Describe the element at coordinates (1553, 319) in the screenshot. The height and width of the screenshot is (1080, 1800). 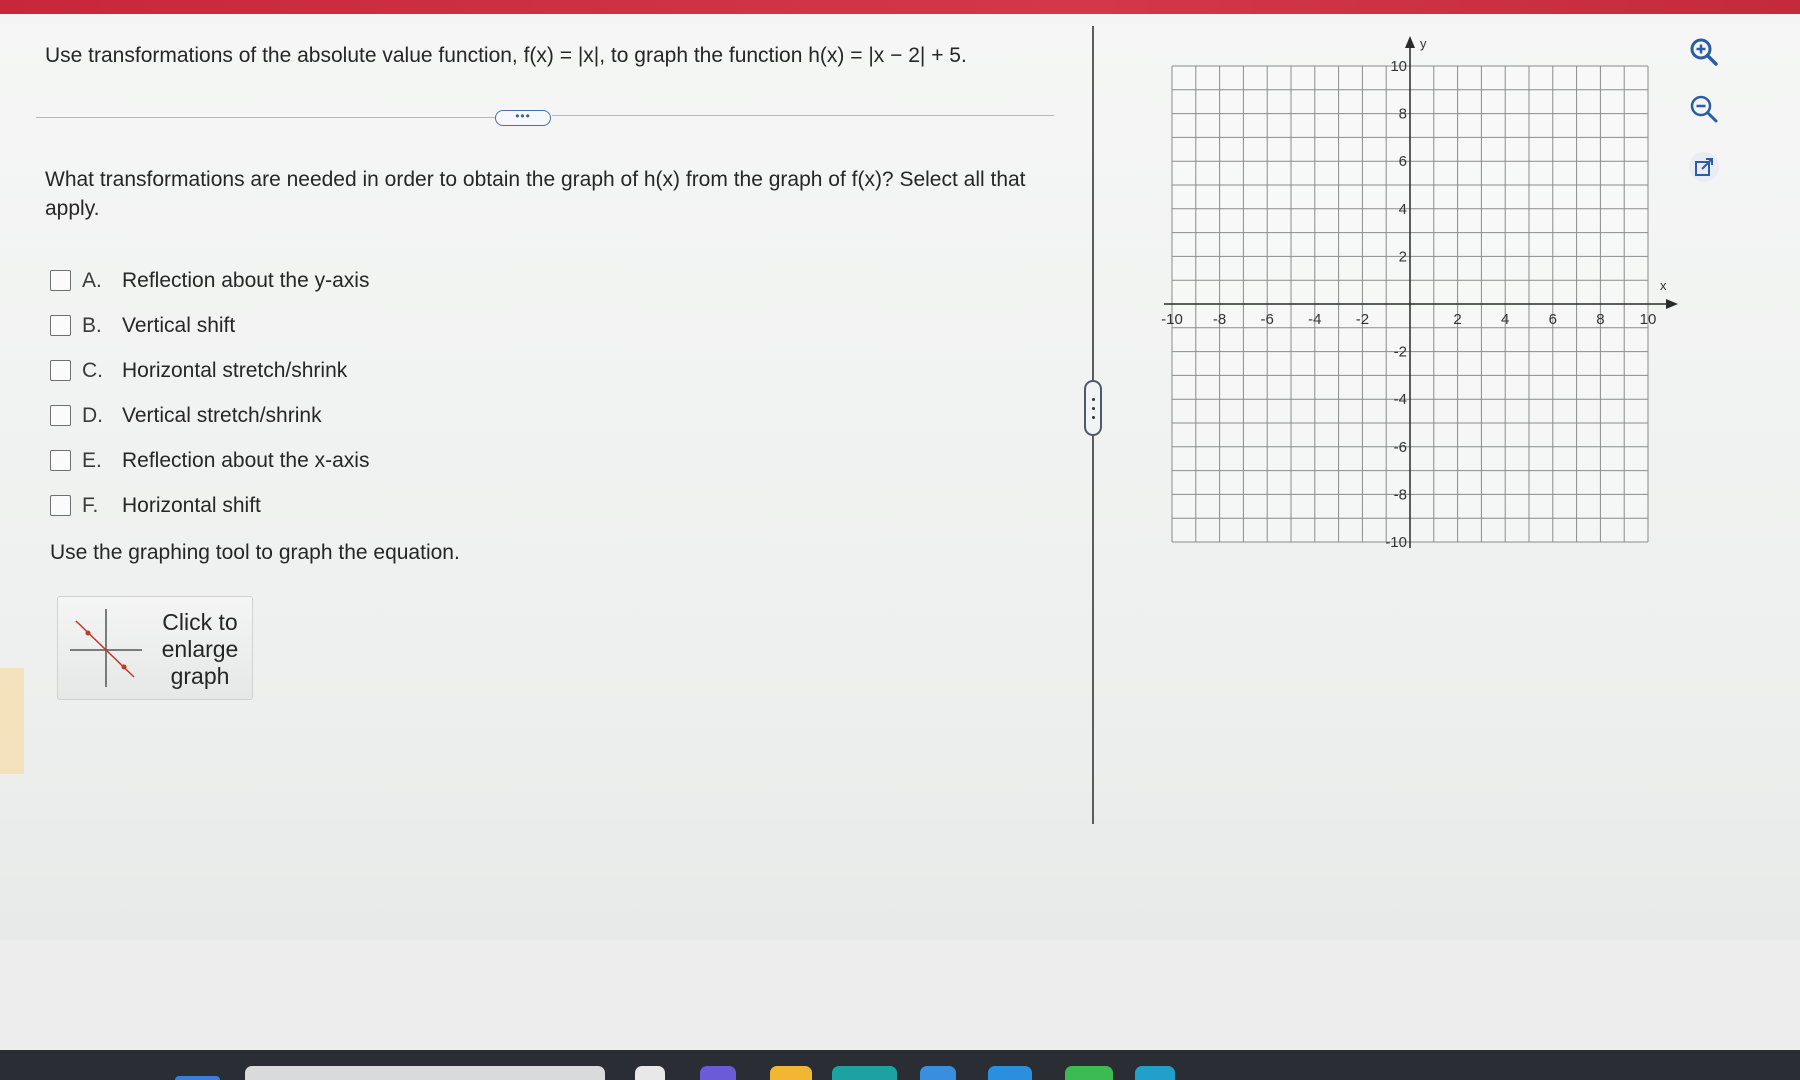
I see `x-tick-label: 6` at that location.